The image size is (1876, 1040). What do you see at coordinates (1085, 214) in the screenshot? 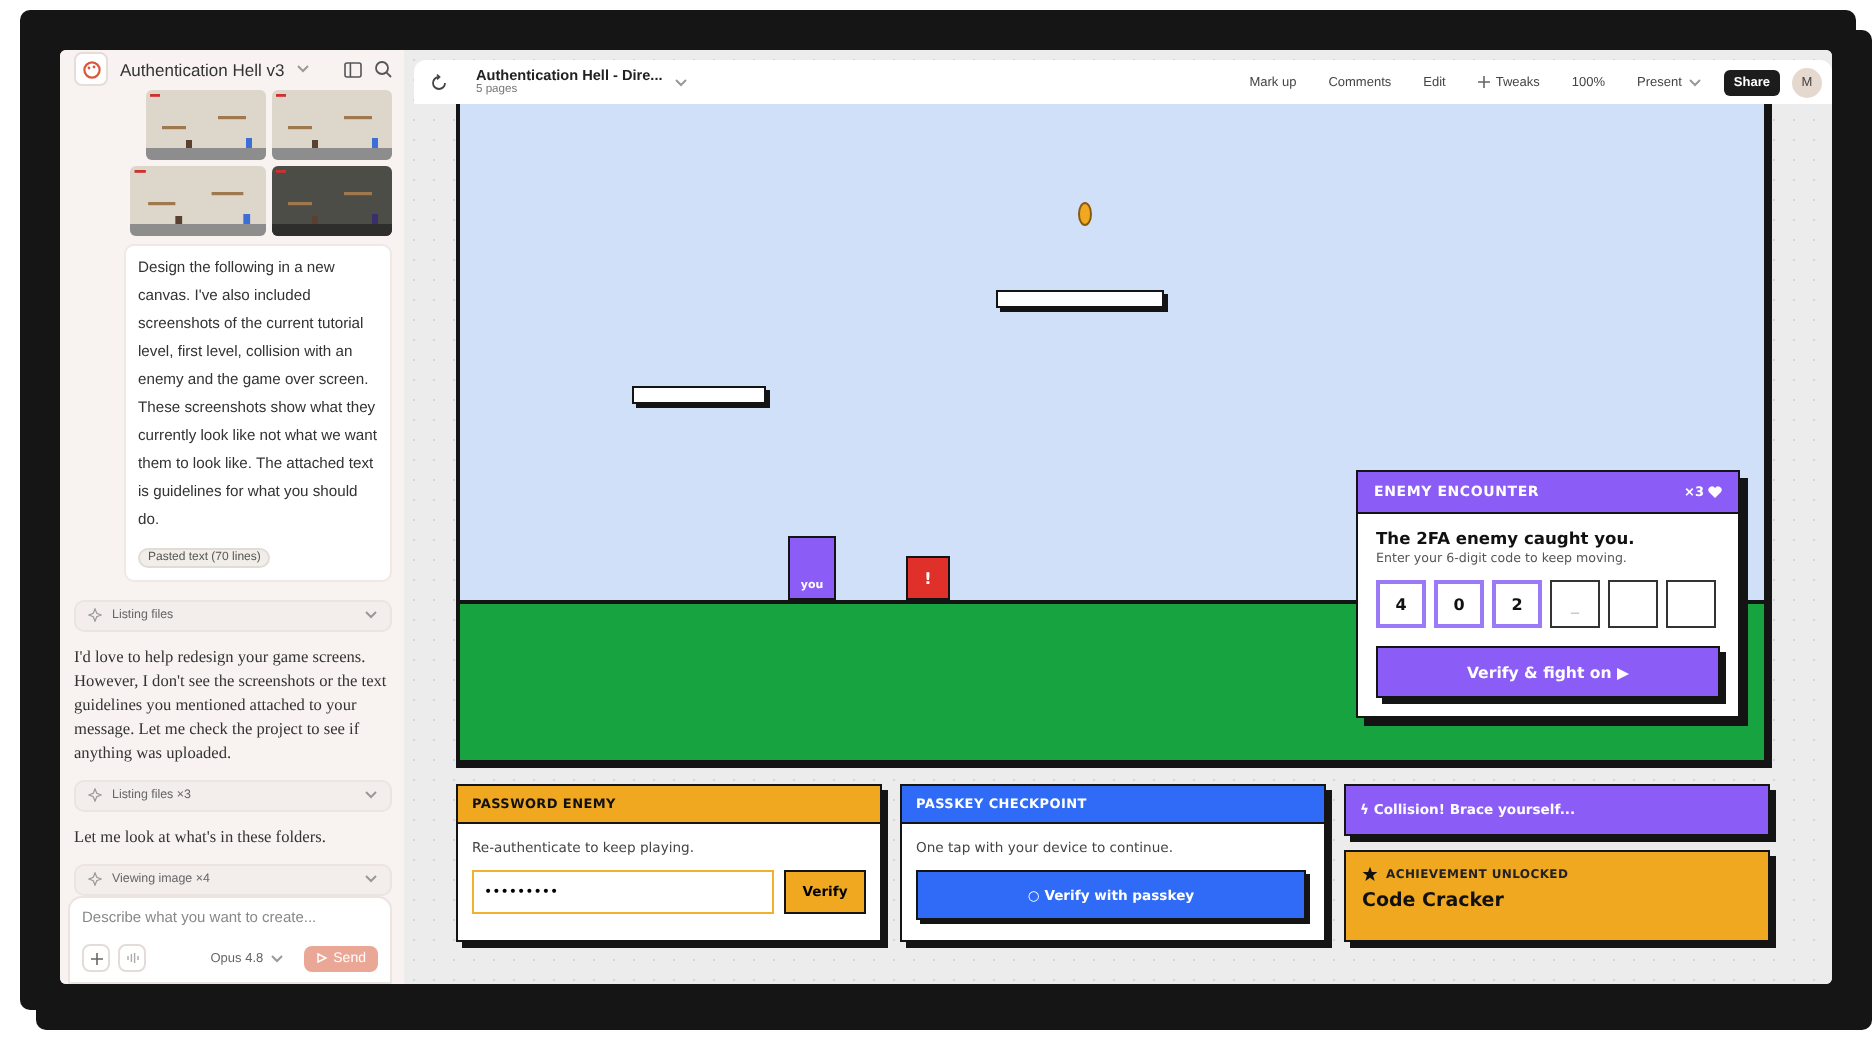
I see `coin` at bounding box center [1085, 214].